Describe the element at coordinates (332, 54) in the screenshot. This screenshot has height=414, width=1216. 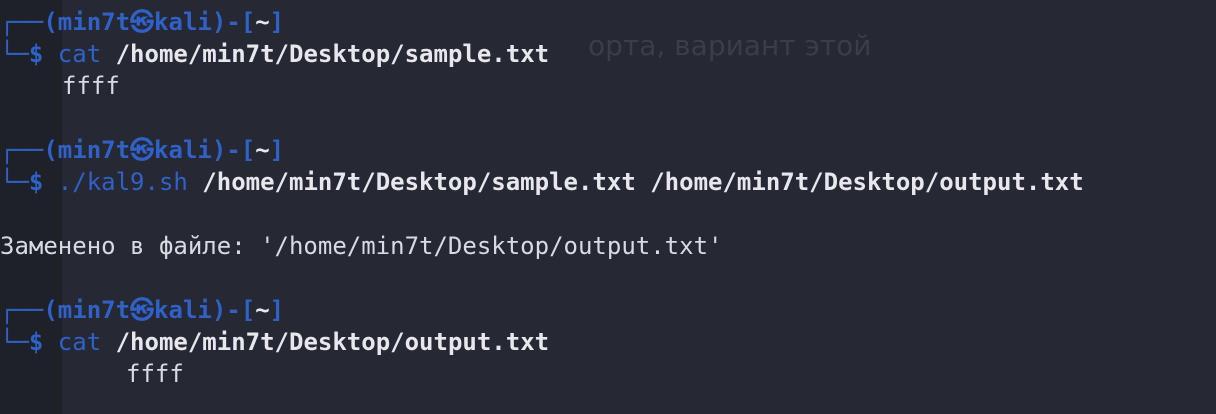
I see `command-args: /home/min7t/Desktop/sample.txt` at that location.